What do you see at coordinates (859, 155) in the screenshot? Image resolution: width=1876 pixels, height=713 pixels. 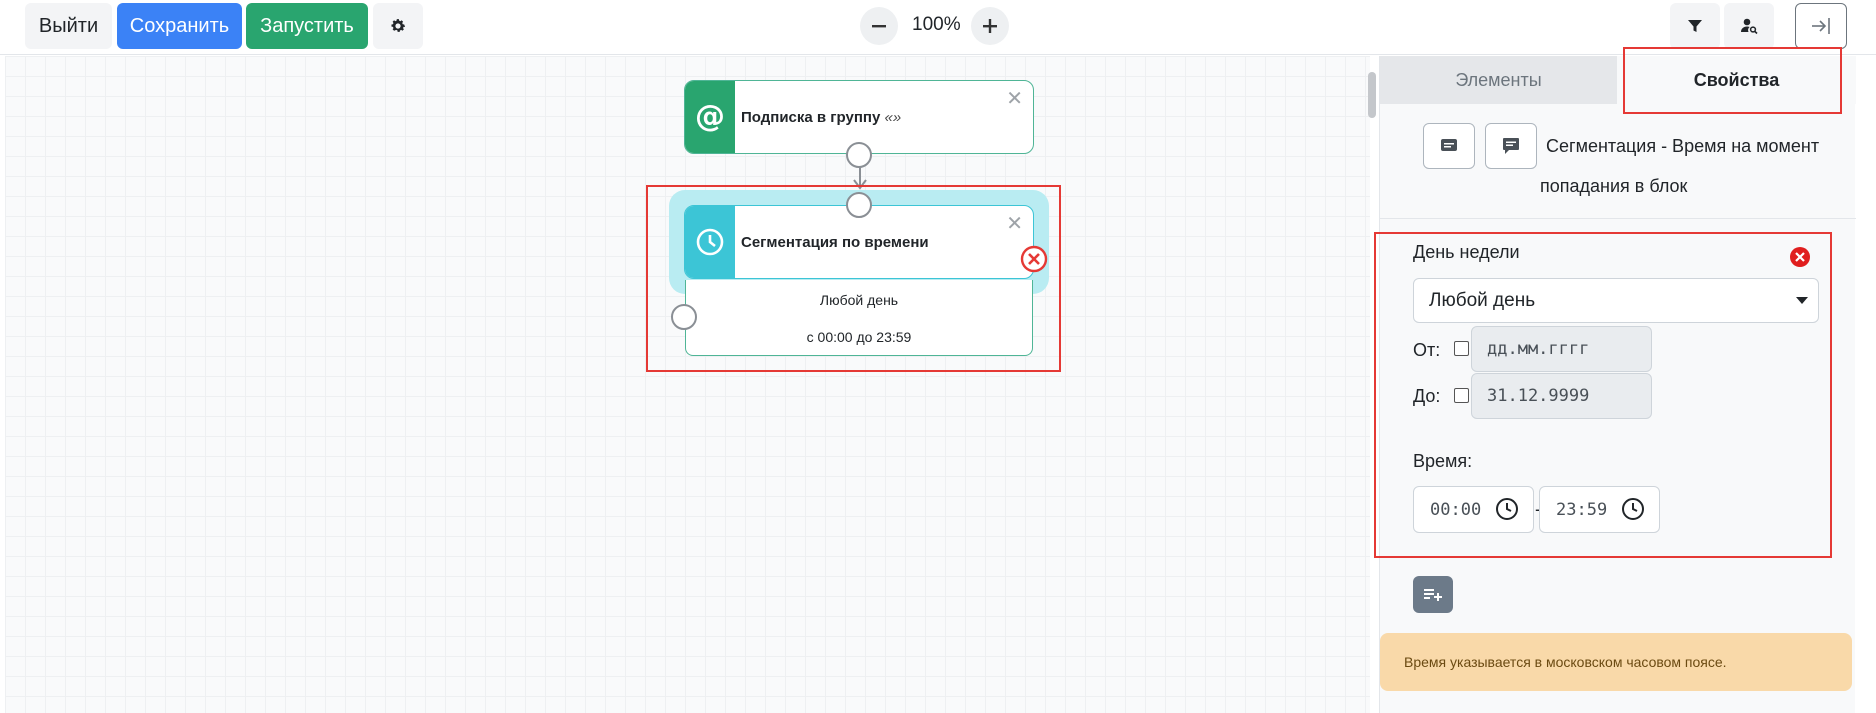 I see `node-subscription-output-port` at bounding box center [859, 155].